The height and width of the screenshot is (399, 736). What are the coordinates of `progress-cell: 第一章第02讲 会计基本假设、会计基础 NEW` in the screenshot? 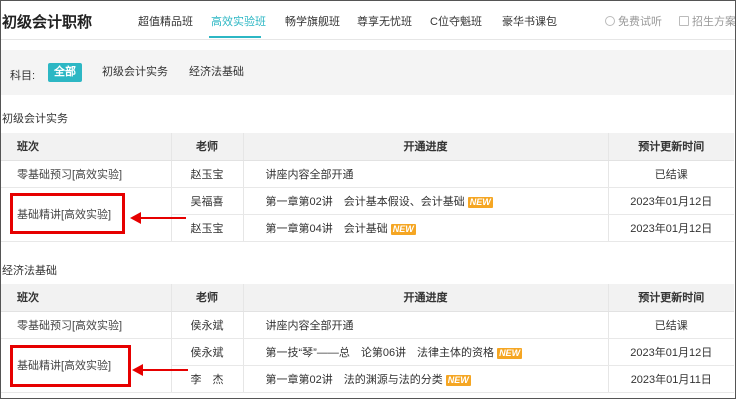 It's located at (426, 201).